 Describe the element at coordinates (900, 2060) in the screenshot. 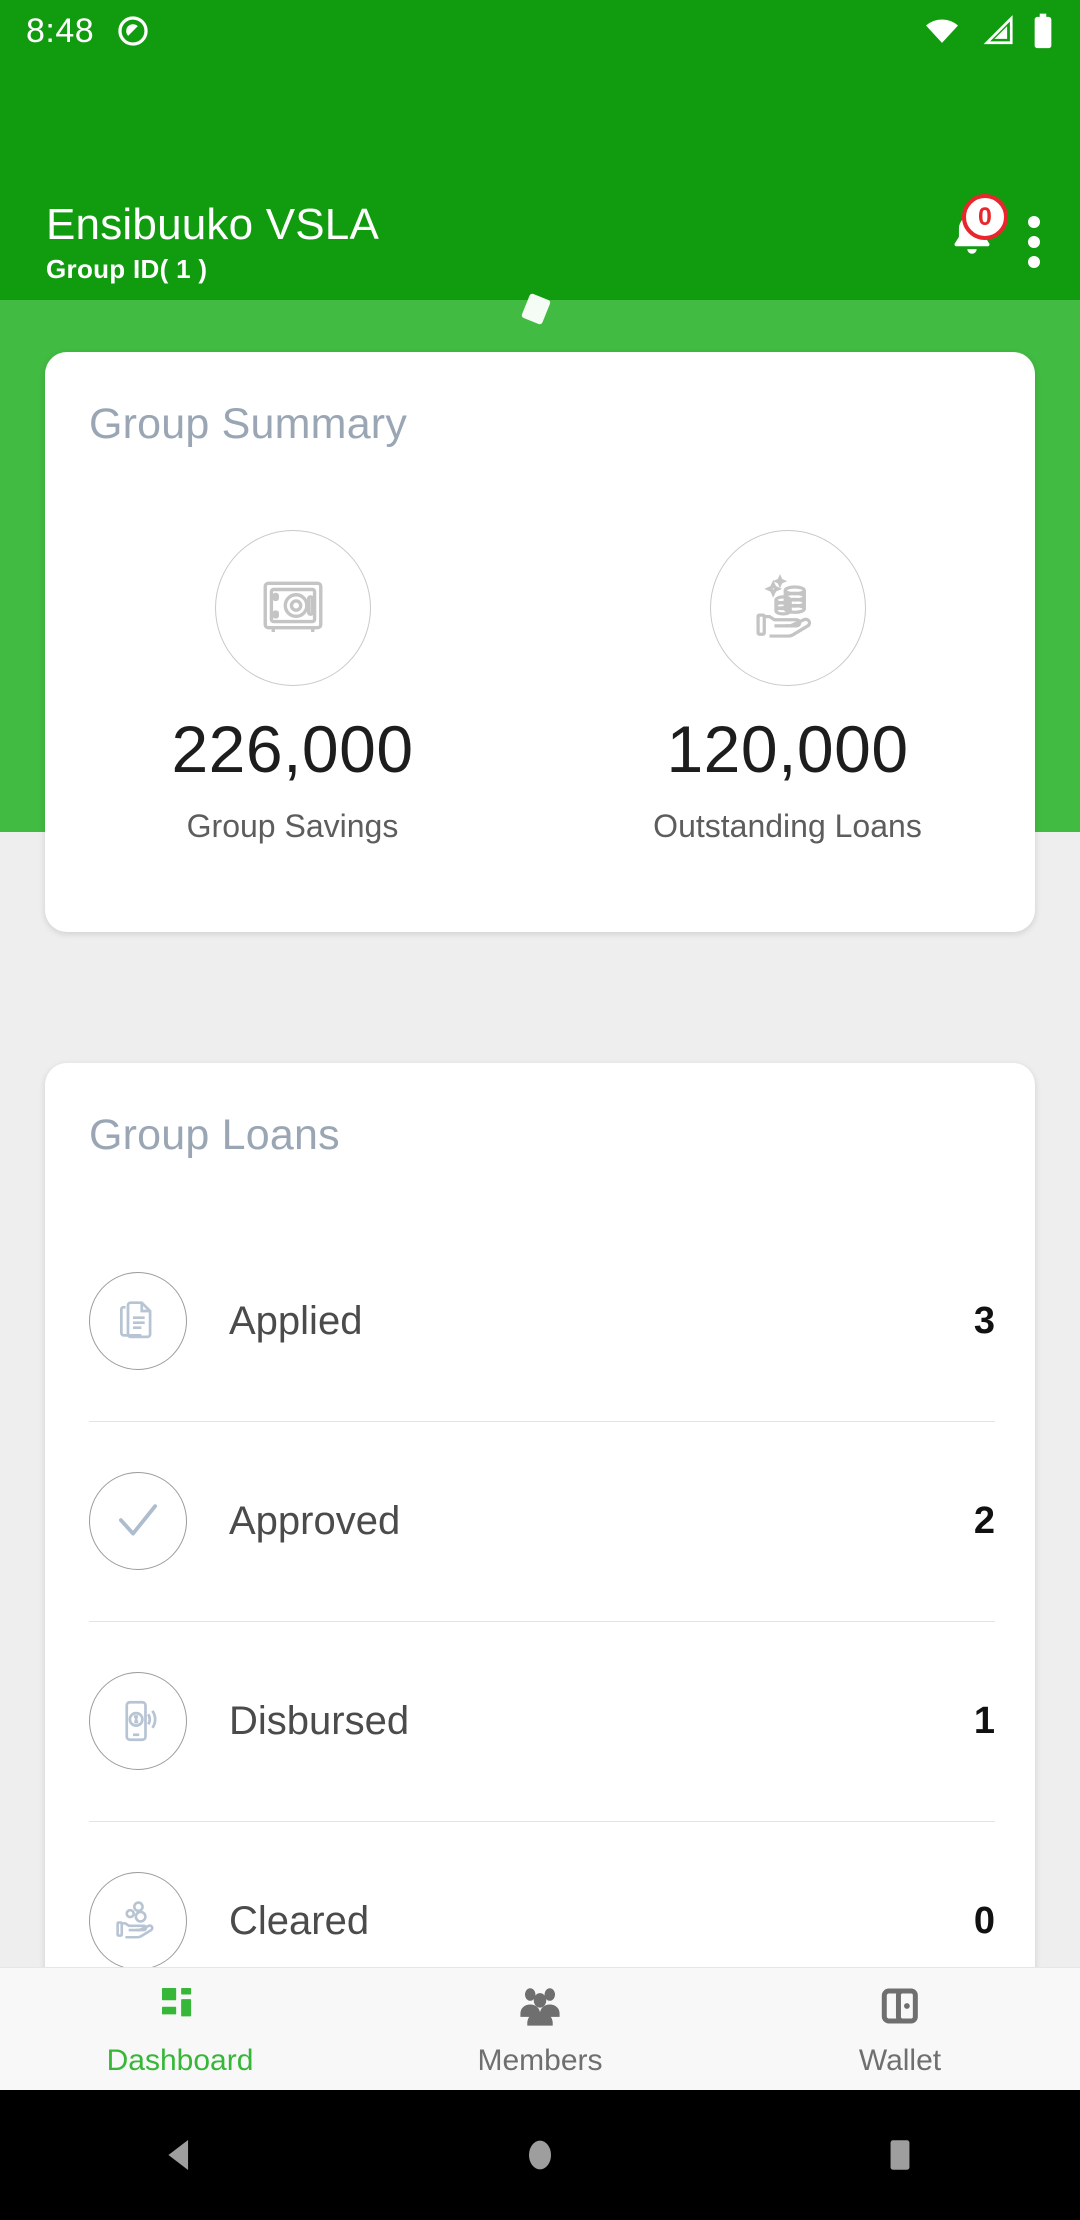

I see `nav-label-wallet: Wallet` at that location.